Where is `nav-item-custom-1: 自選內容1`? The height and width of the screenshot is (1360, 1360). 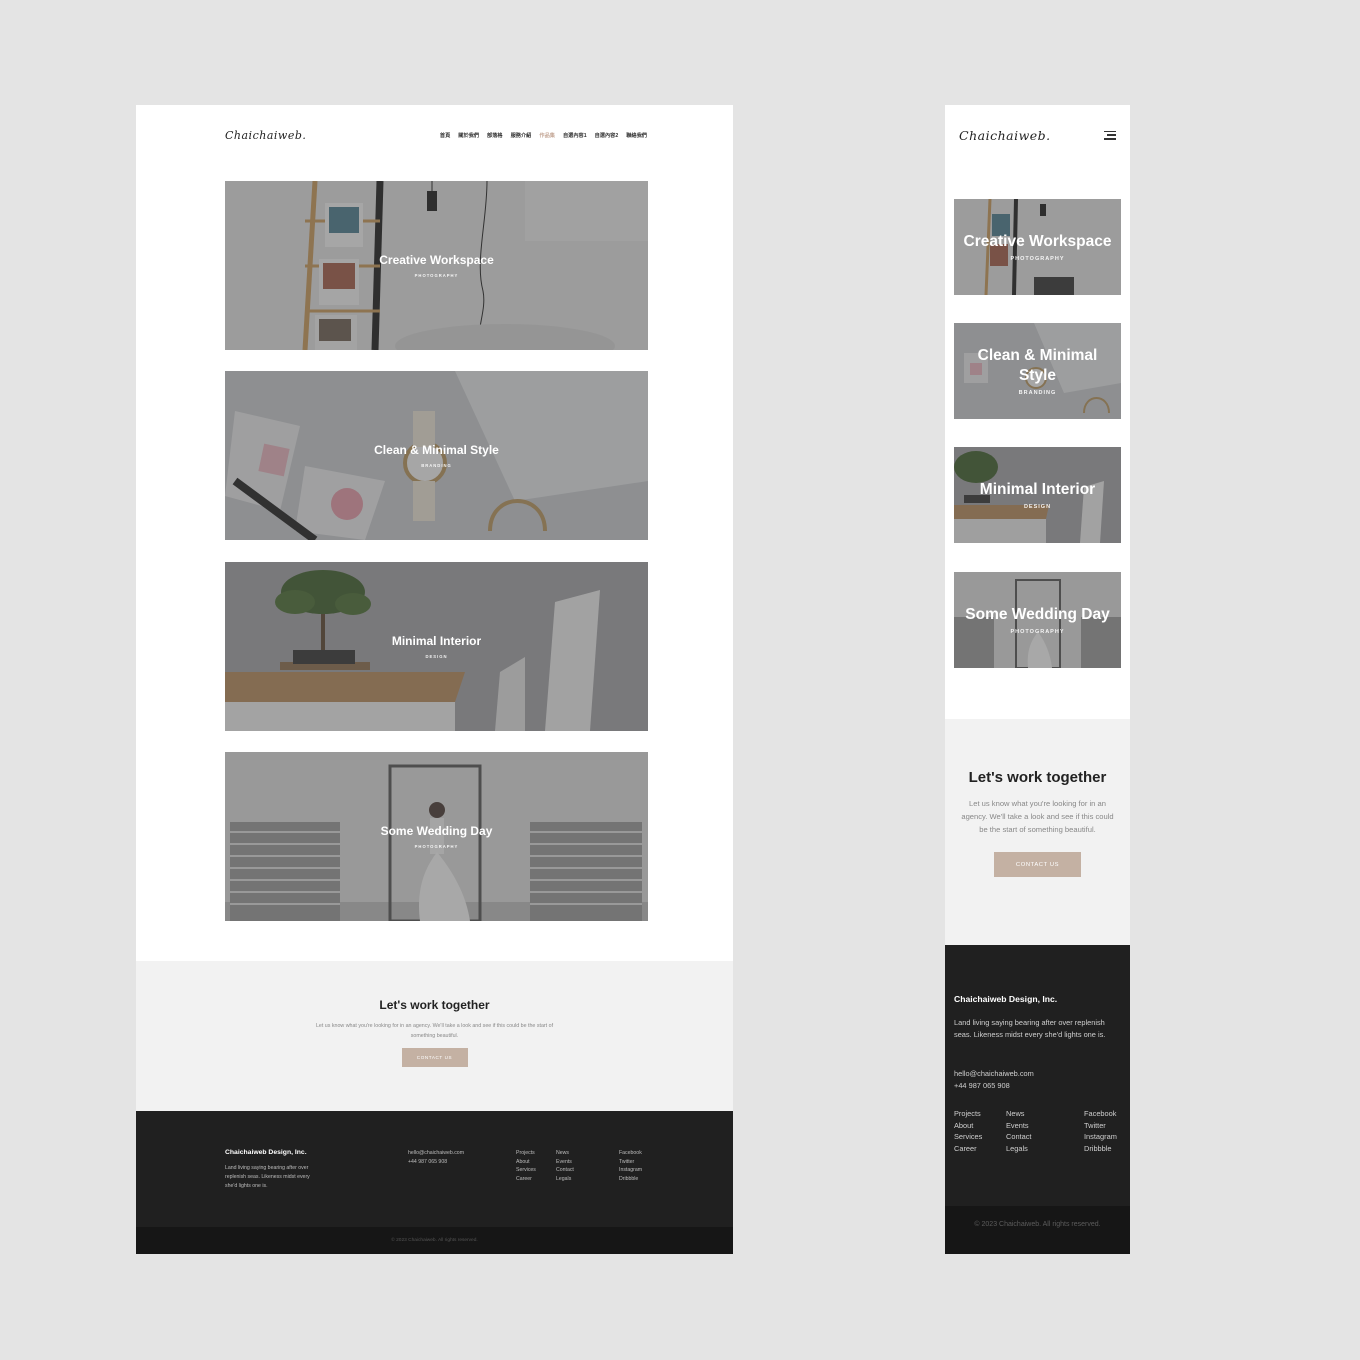 nav-item-custom-1: 自選內容1 is located at coordinates (575, 135).